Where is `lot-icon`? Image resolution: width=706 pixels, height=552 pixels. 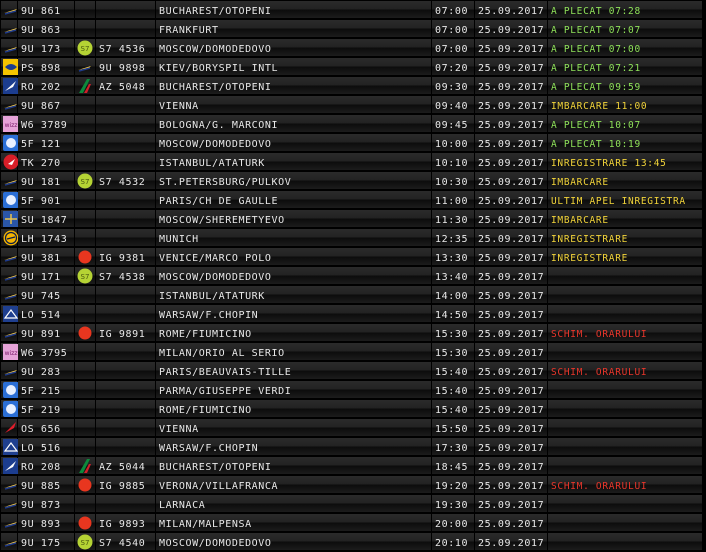 lot-icon is located at coordinates (11, 447).